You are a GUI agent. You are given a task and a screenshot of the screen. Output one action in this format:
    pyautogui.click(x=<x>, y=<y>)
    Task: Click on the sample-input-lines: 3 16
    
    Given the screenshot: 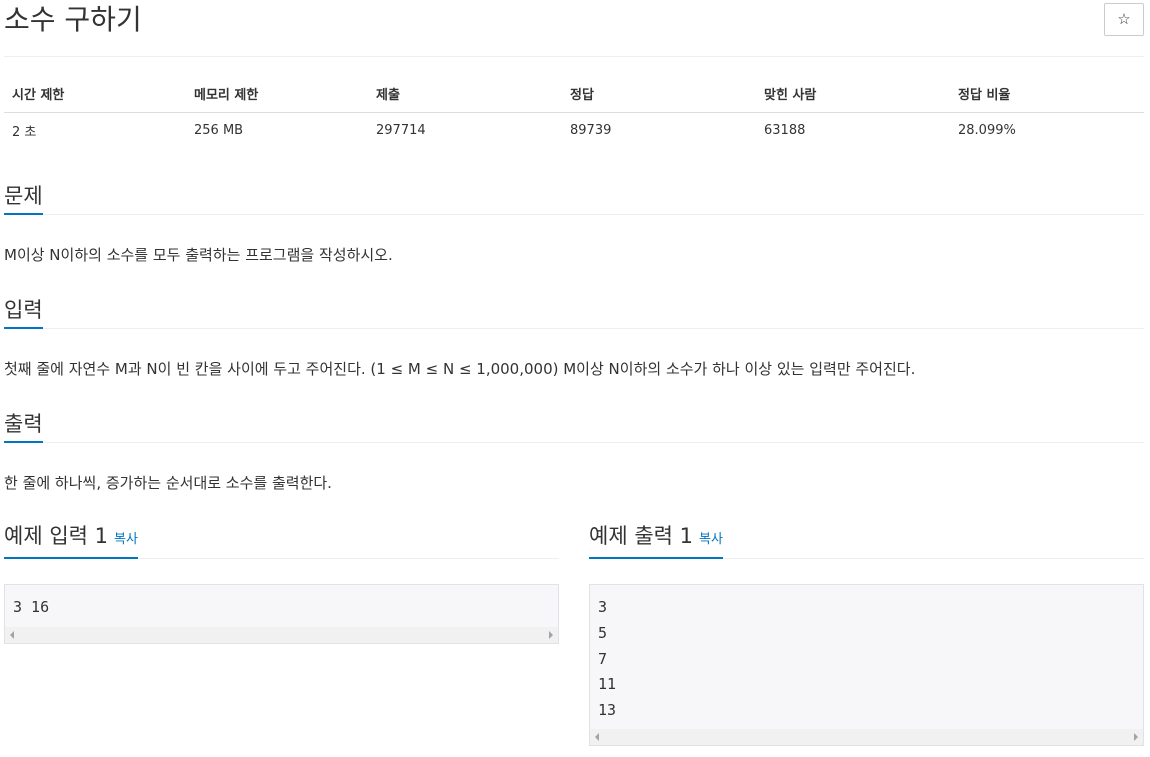 What is the action you would take?
    pyautogui.click(x=281, y=603)
    